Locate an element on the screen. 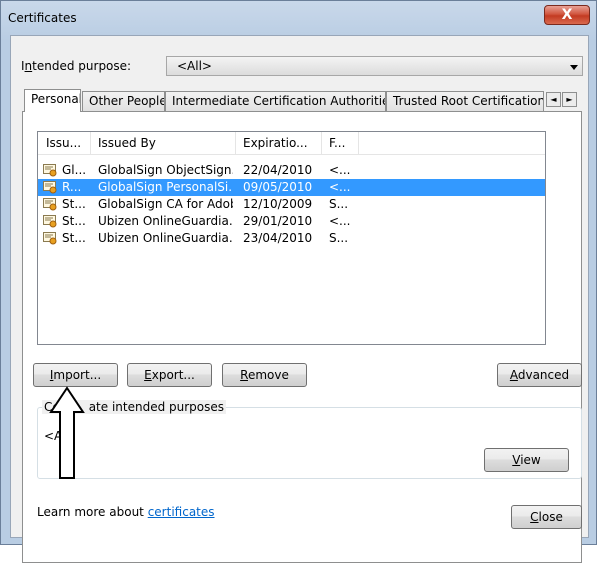  chevron-down-icon is located at coordinates (574, 67).